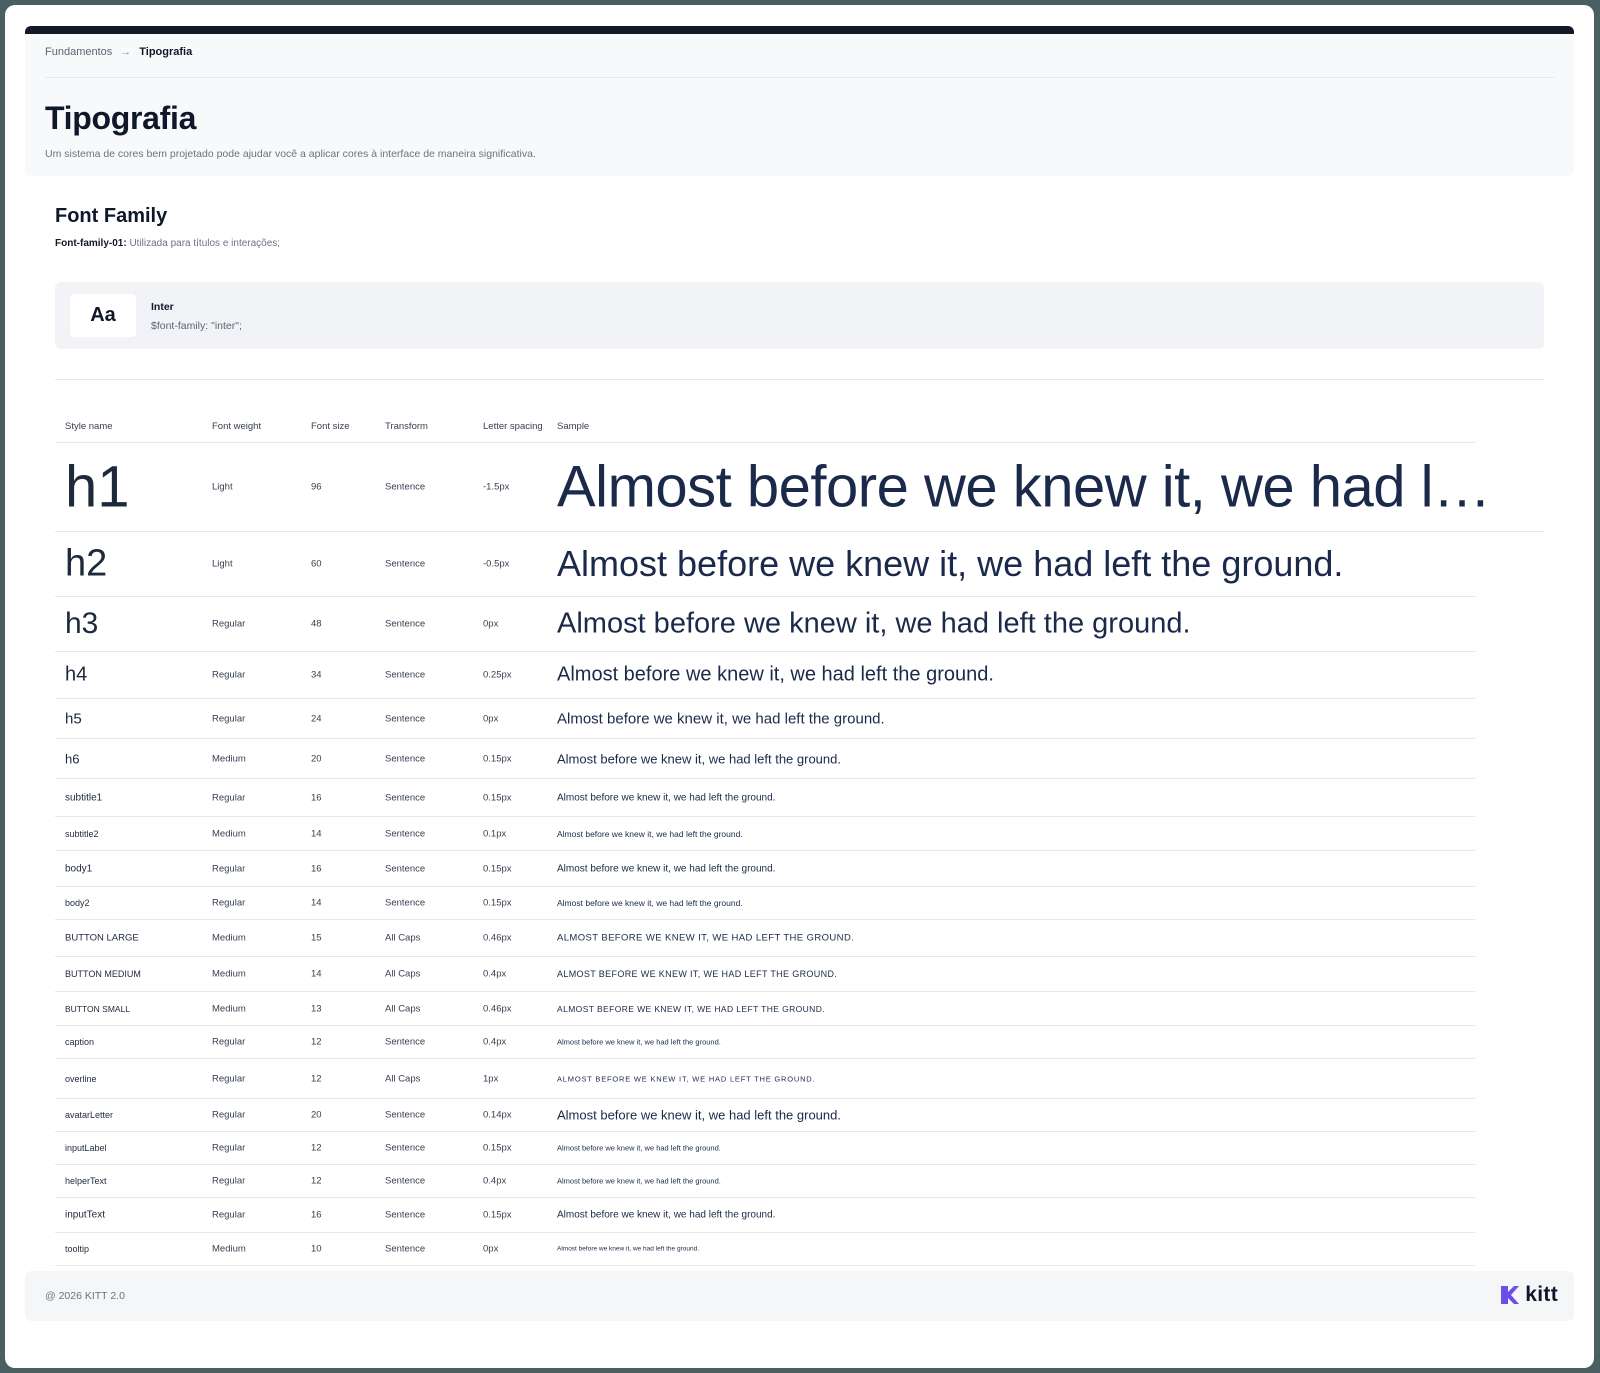  Describe the element at coordinates (316, 624) in the screenshot. I see `font-size: 48` at that location.